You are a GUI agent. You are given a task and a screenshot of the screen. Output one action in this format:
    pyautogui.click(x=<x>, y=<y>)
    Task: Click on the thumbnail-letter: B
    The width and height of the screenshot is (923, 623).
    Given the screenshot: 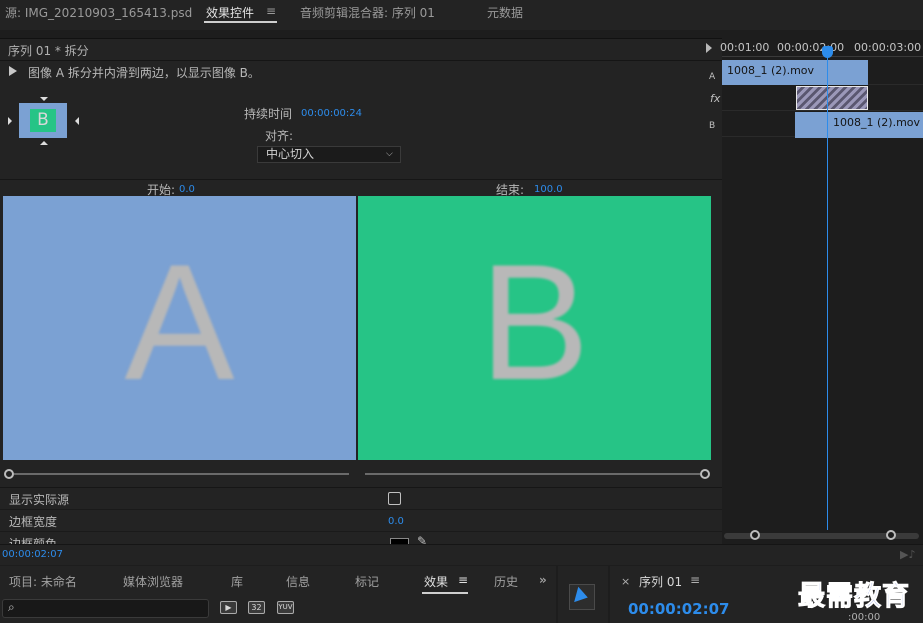 What is the action you would take?
    pyautogui.click(x=43, y=120)
    